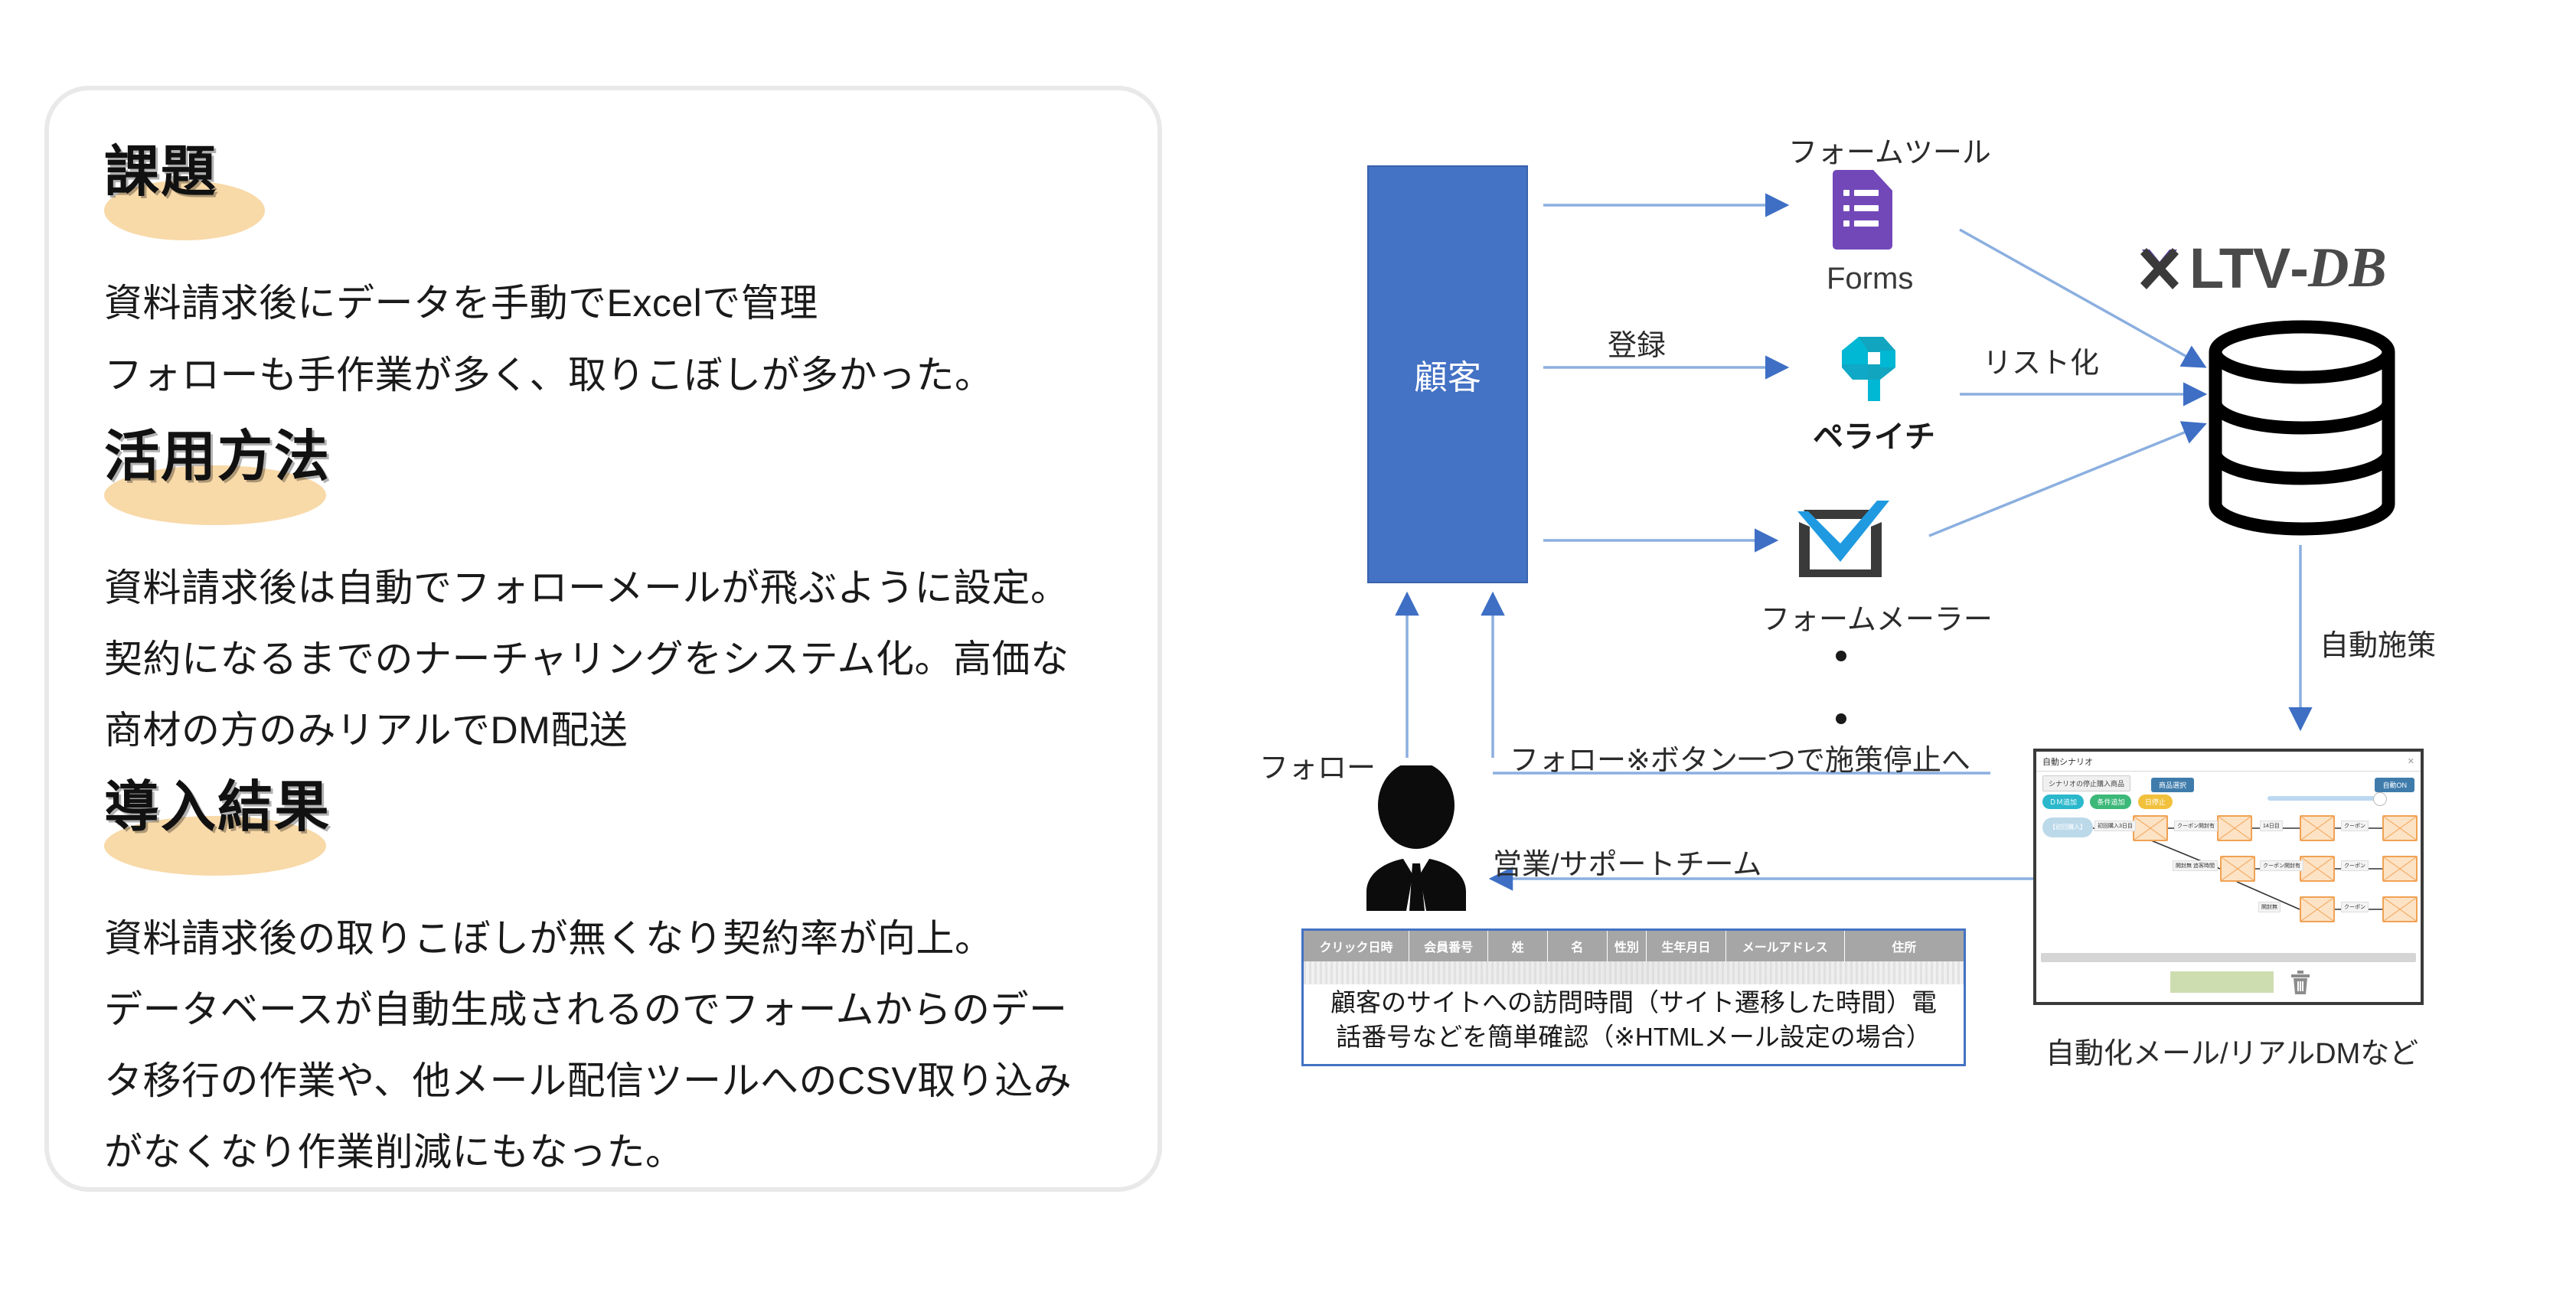 The width and height of the screenshot is (2576, 1289). Describe the element at coordinates (1518, 946) in the screenshot. I see `table-header-cell: 姓` at that location.